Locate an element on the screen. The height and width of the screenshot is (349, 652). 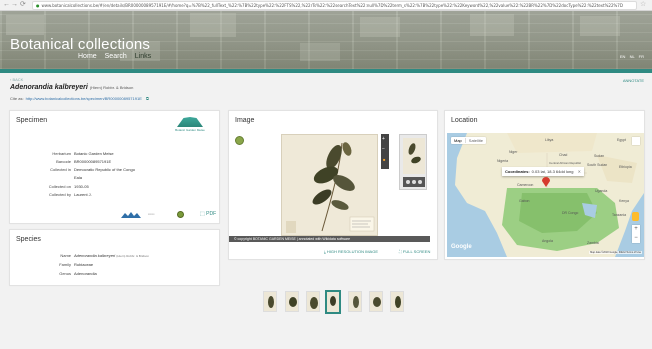
nav-search: Search is located at coordinates (116, 56).